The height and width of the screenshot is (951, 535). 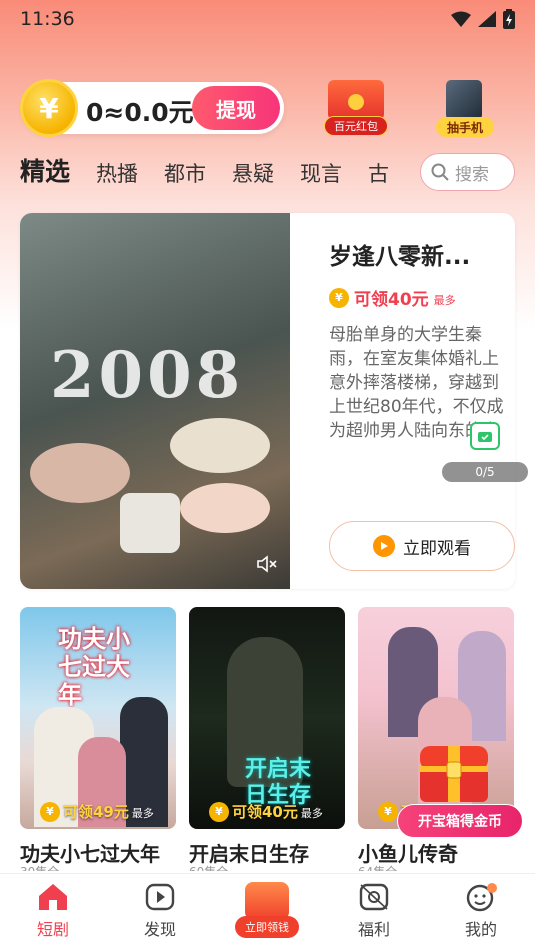 What do you see at coordinates (487, 19) in the screenshot?
I see `signal-icon` at bounding box center [487, 19].